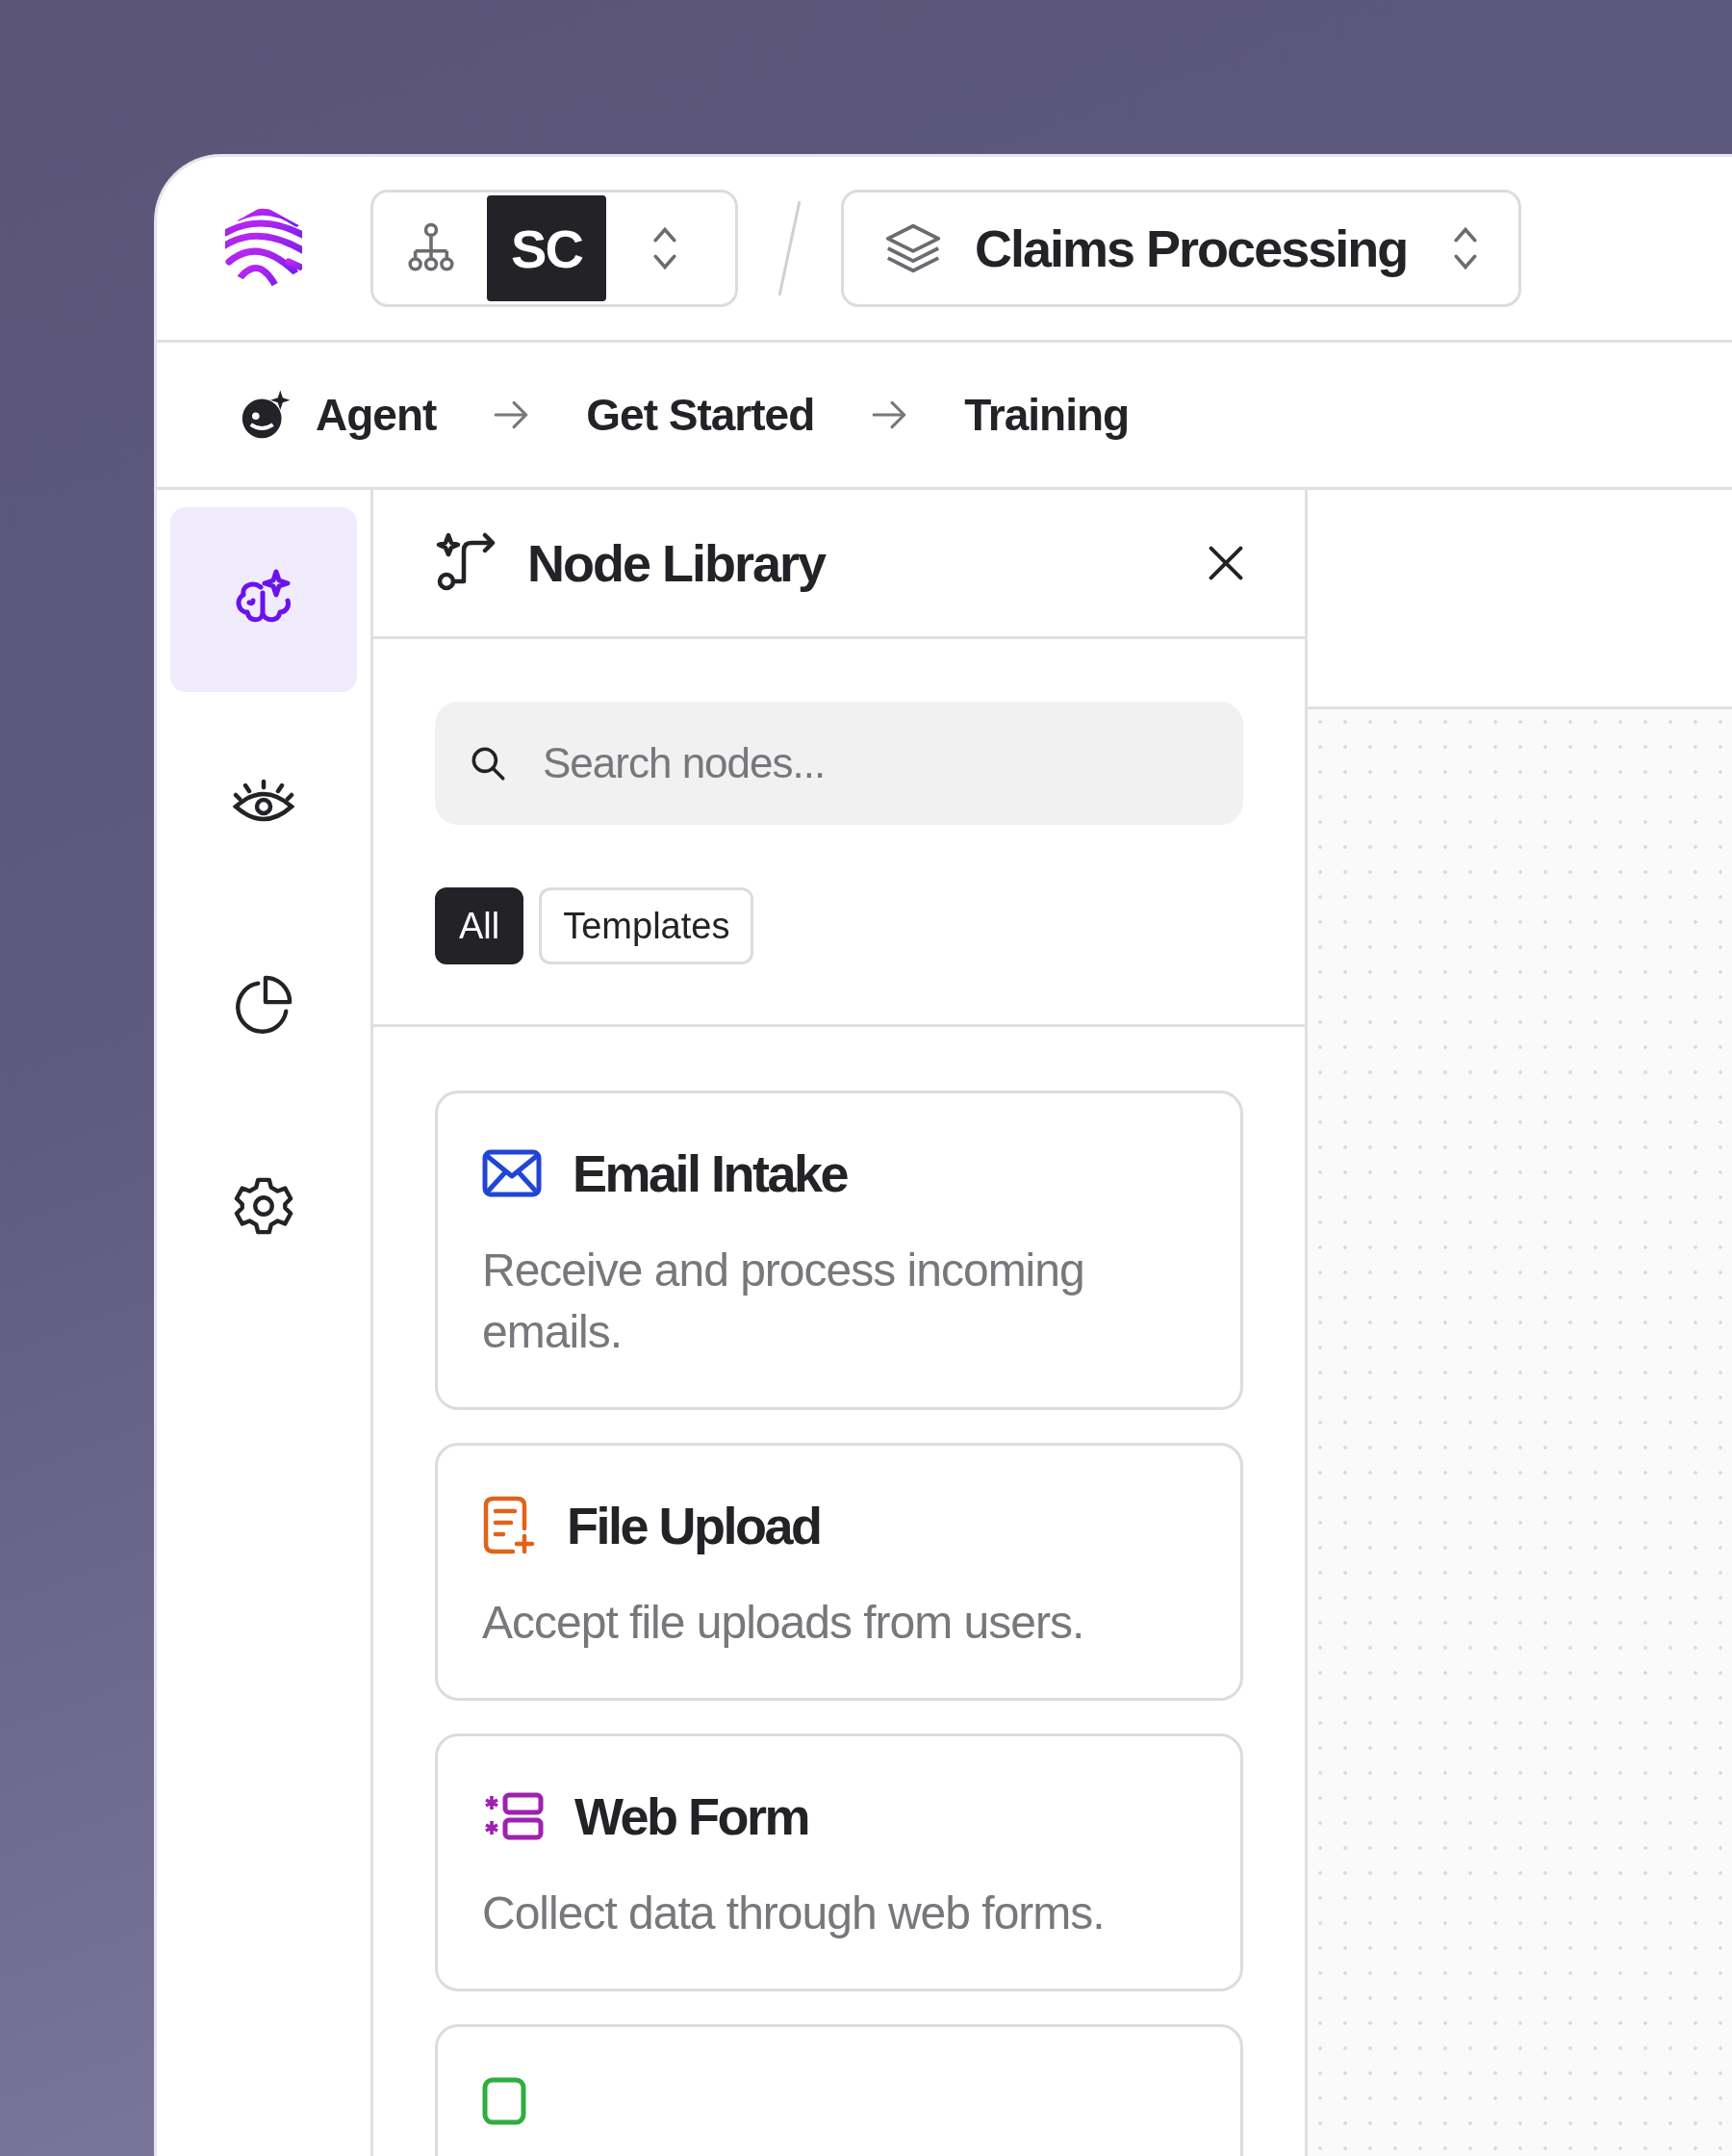 This screenshot has height=2156, width=1732. Describe the element at coordinates (1181, 248) in the screenshot. I see `project-switcher: Claims Processing` at that location.